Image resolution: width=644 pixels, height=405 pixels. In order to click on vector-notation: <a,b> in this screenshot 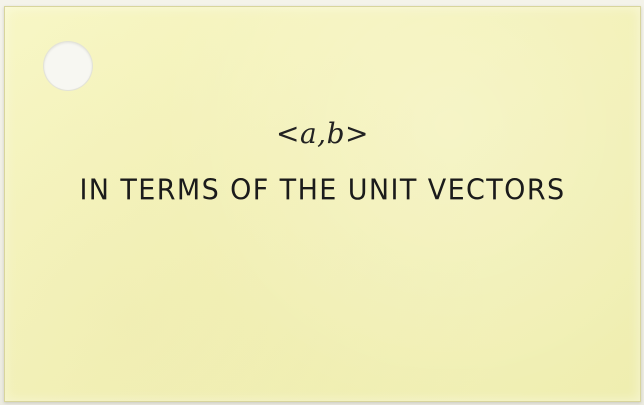, I will do `click(322, 133)`.